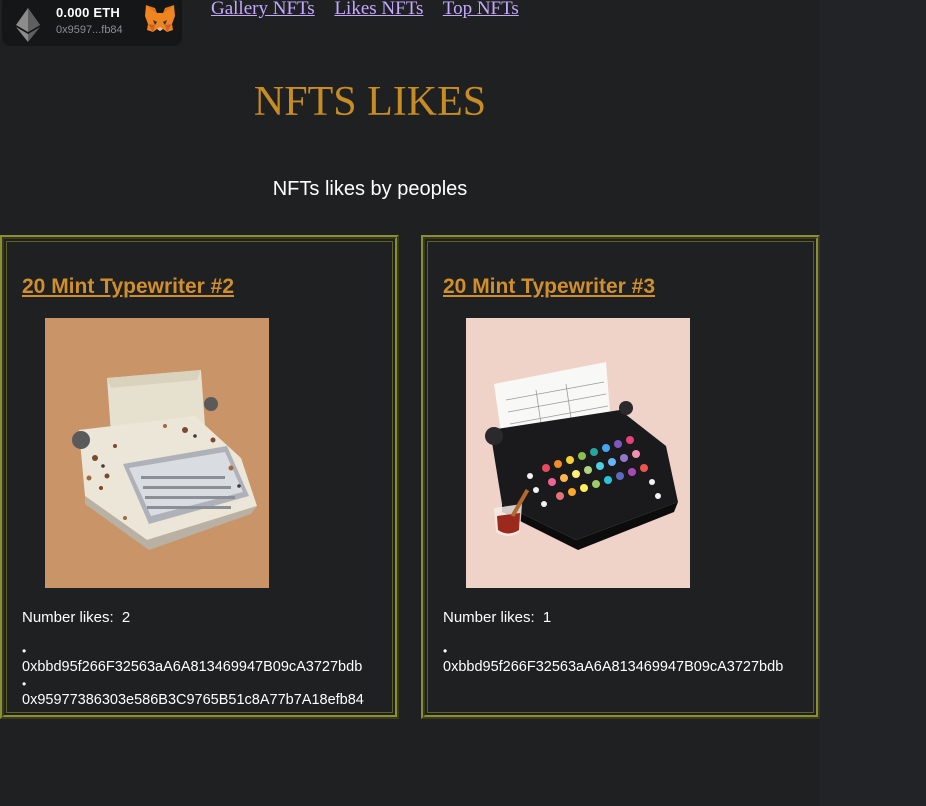 Image resolution: width=926 pixels, height=806 pixels. I want to click on page-subtitle: NFTs likes by peoples, so click(370, 189).